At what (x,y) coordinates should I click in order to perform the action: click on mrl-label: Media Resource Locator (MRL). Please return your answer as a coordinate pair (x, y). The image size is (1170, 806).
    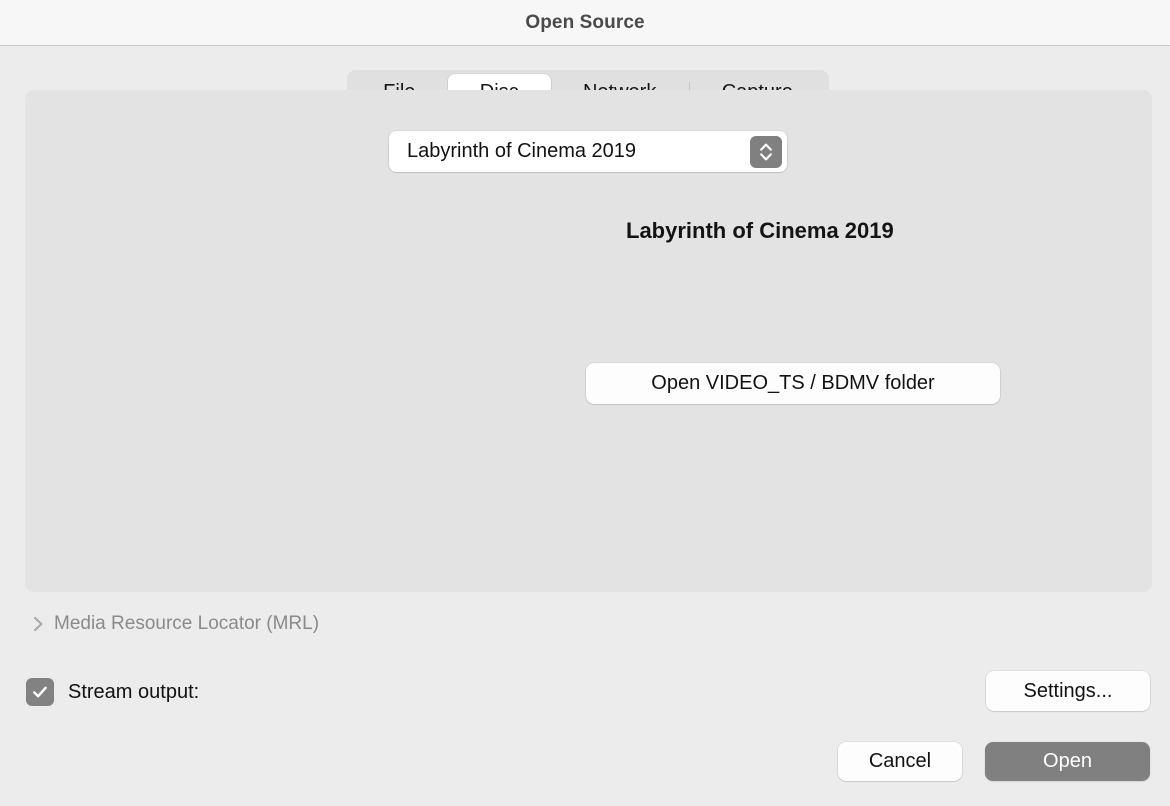
    Looking at the image, I should click on (187, 623).